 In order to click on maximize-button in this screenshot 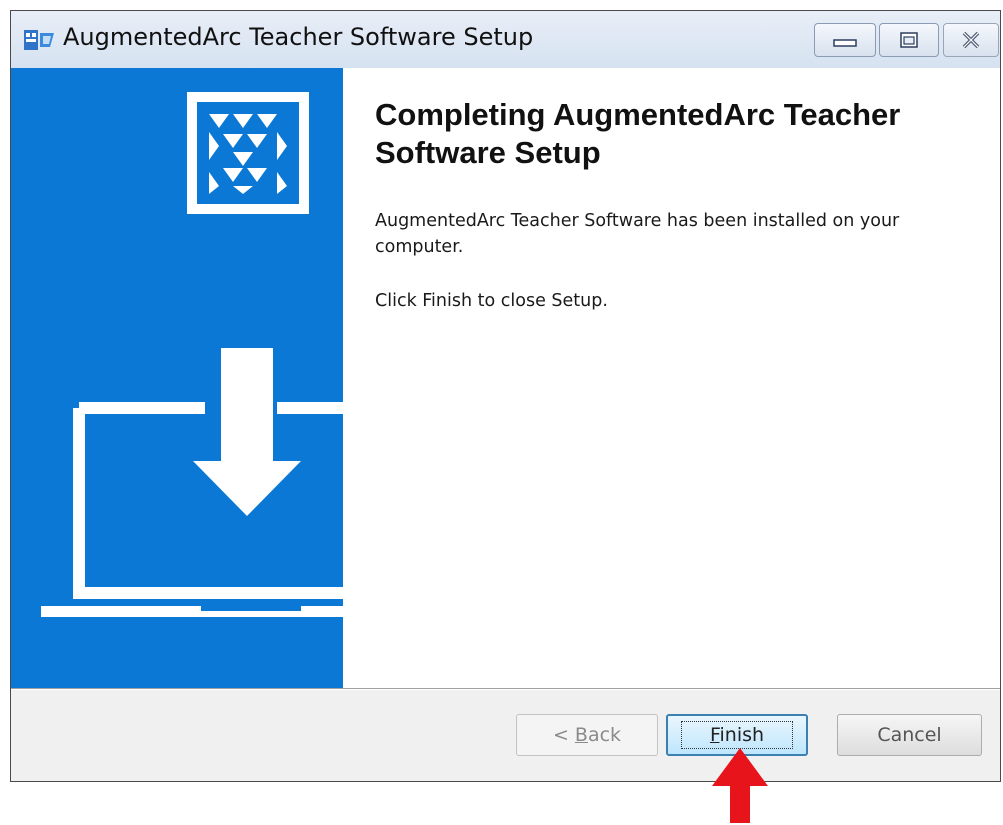, I will do `click(909, 40)`.